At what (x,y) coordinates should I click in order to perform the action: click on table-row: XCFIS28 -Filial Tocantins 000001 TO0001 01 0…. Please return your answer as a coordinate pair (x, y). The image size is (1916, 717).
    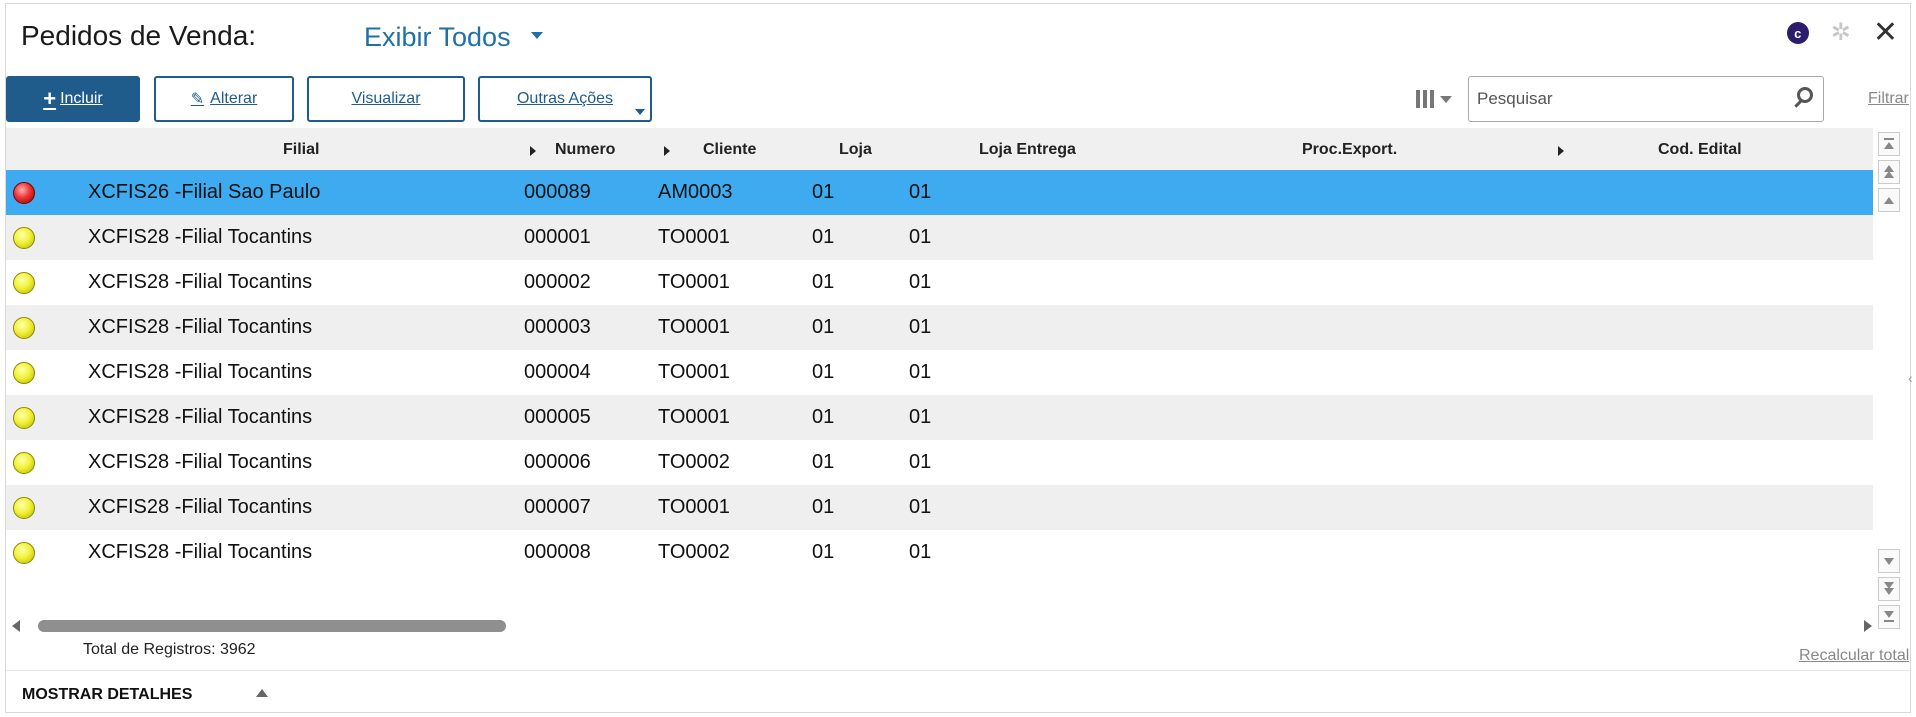
    Looking at the image, I should click on (939, 237).